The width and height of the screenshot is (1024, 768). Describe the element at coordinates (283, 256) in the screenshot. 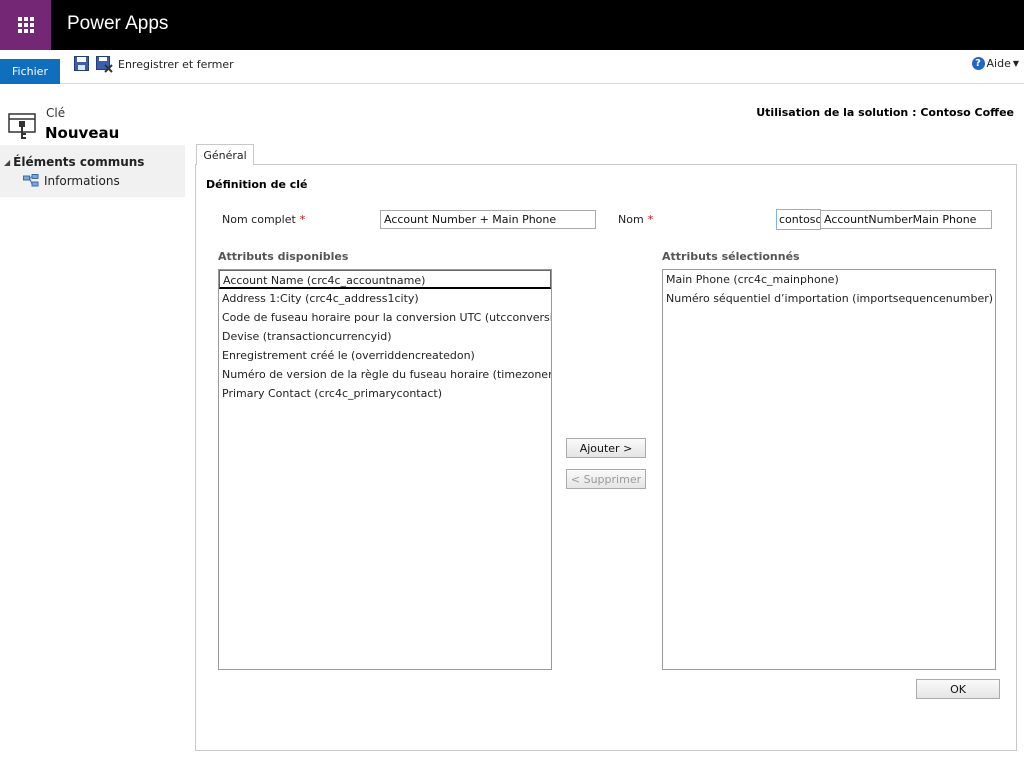

I see `available-attributes-title: Attributs disponibles` at that location.